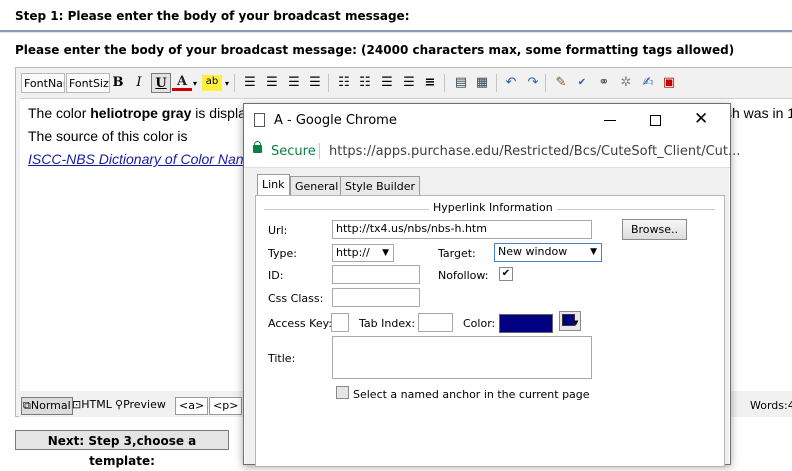 The image size is (792, 471). I want to click on preview-mode-tab: ⚲Preview, so click(140, 405).